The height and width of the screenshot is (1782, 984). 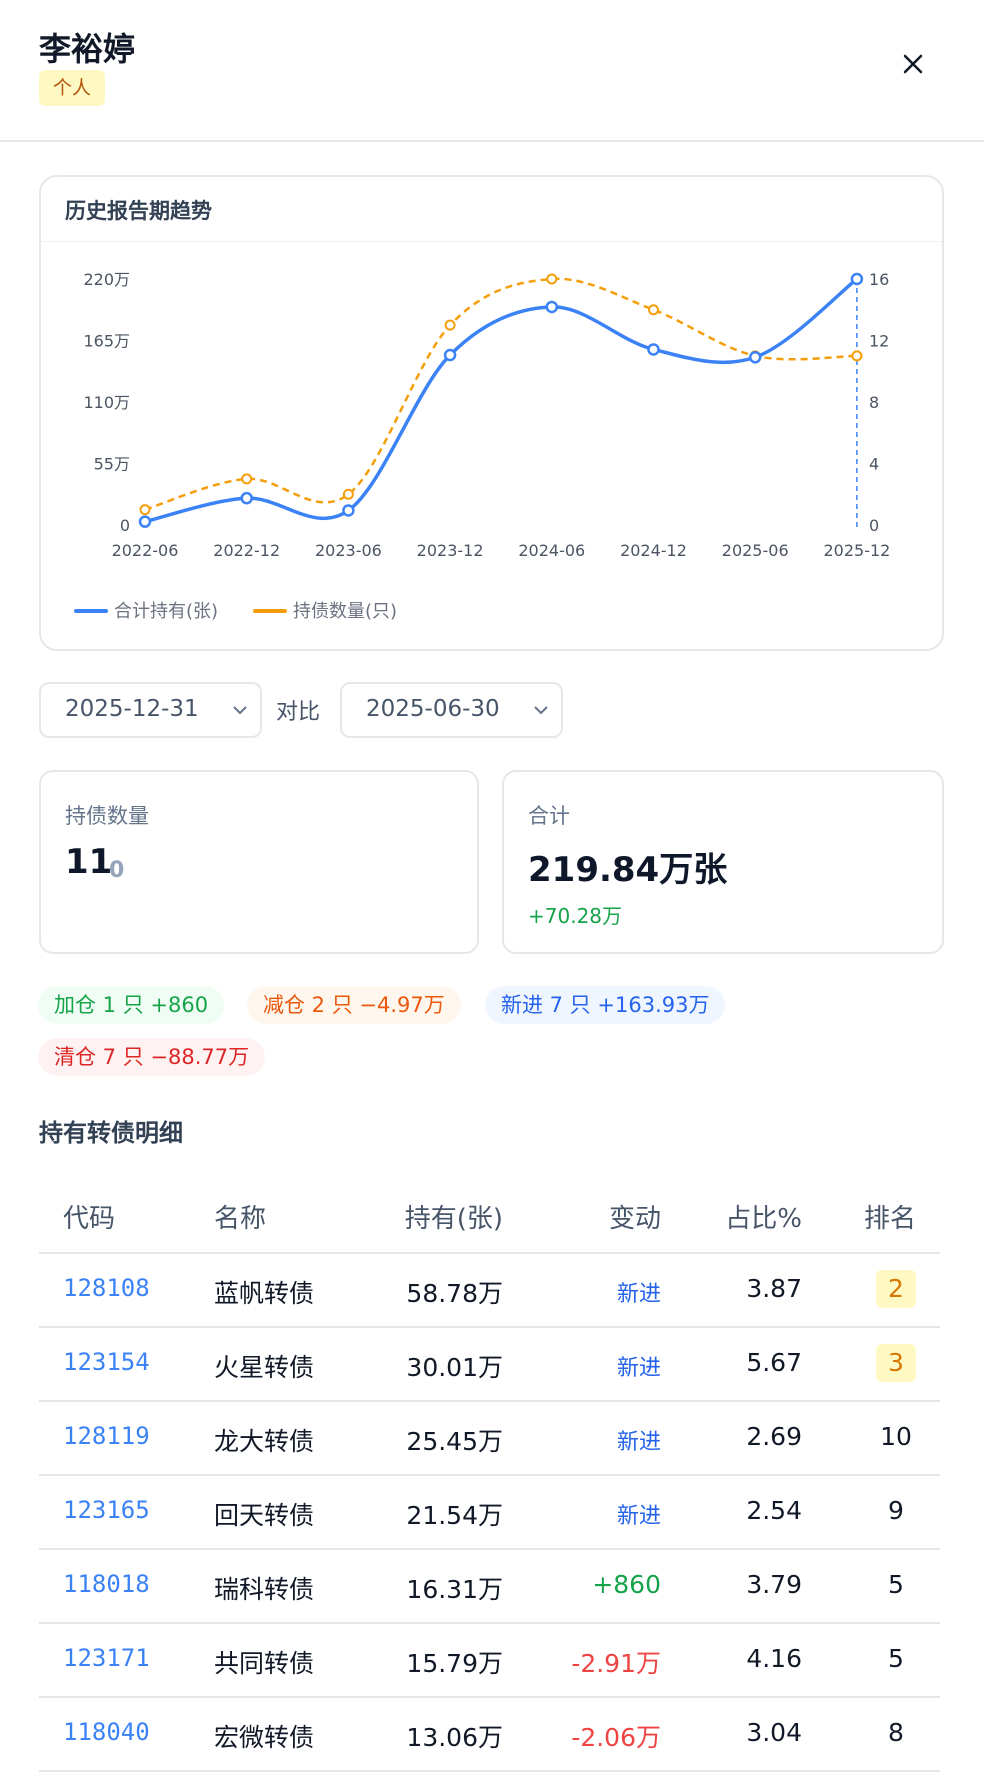 What do you see at coordinates (111, 1133) in the screenshot?
I see `detail-title: 持有转债明细` at bounding box center [111, 1133].